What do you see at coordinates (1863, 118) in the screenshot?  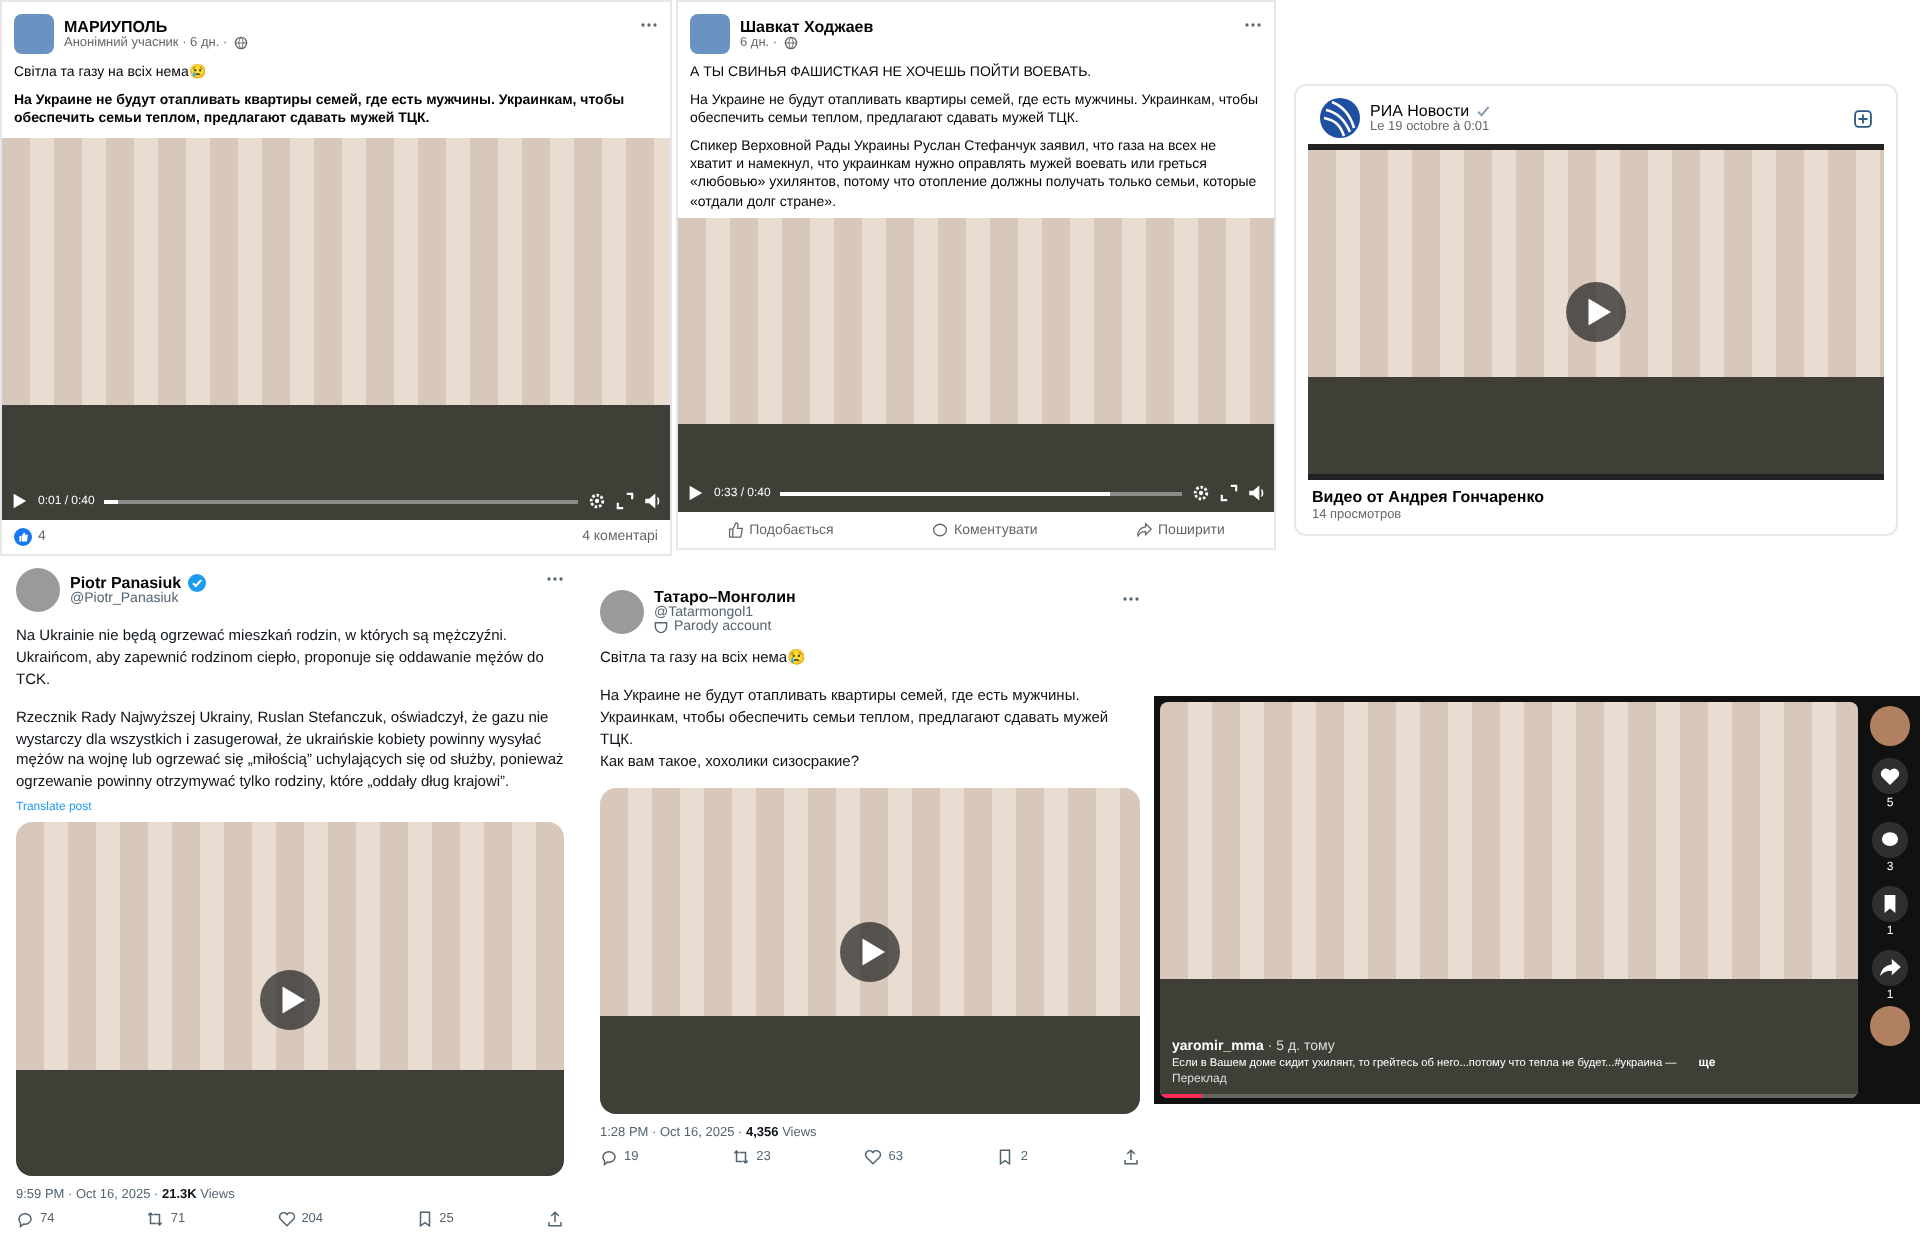 I see `add-icon` at bounding box center [1863, 118].